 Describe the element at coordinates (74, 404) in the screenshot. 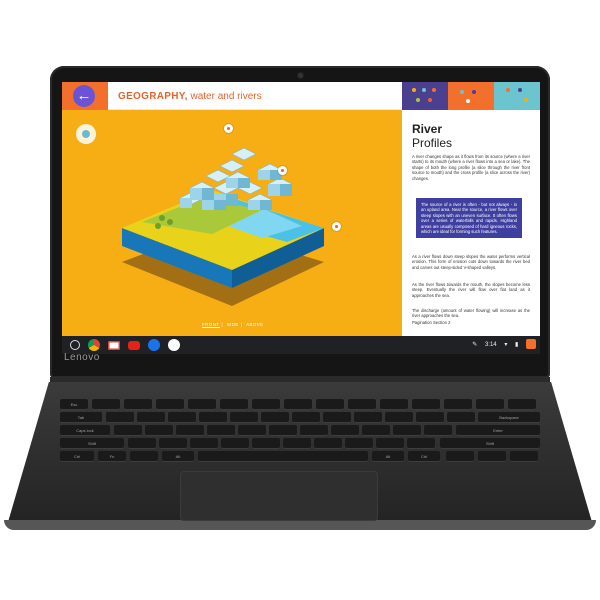

I see `keyboard-key: Esc` at that location.